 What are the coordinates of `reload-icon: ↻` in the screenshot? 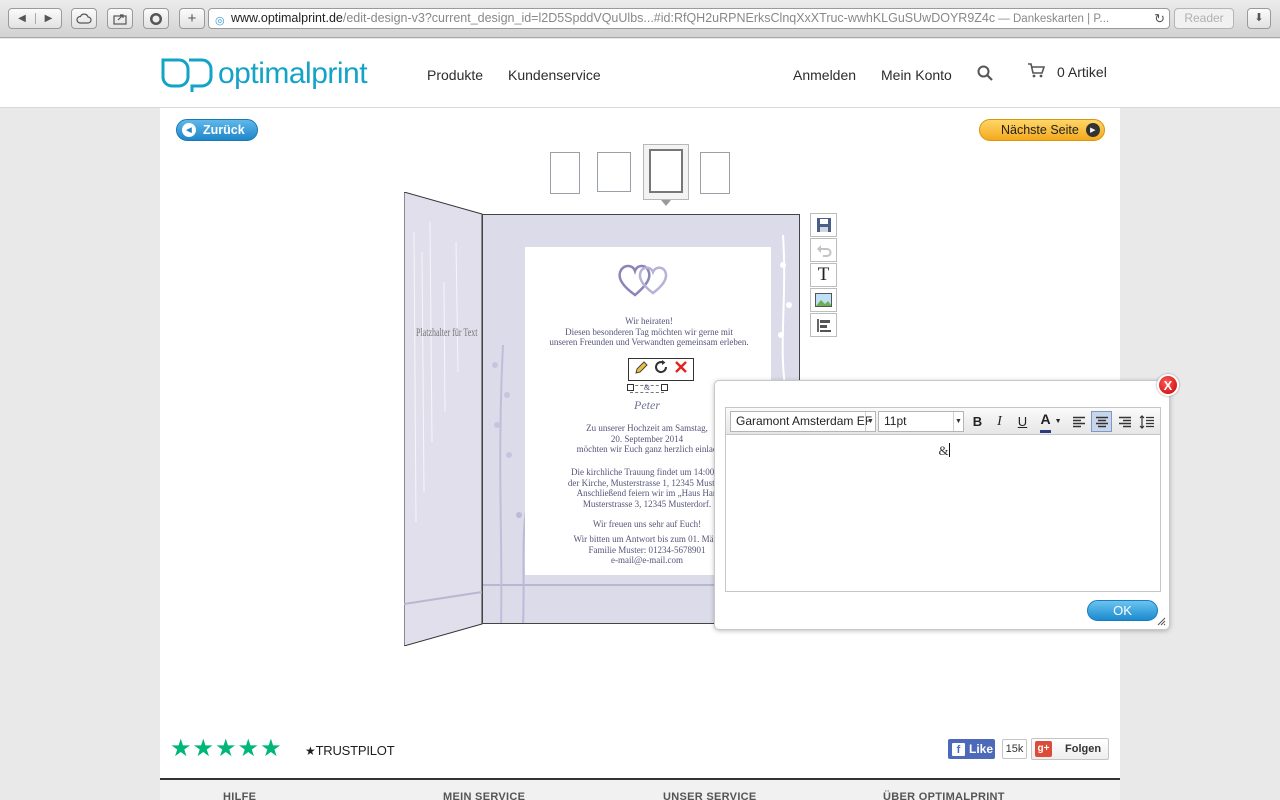 It's located at (1159, 18).